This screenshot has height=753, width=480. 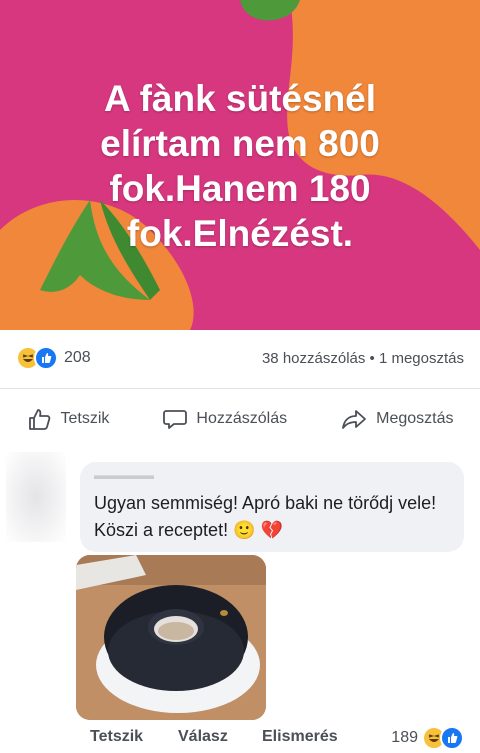 I want to click on comment-button-label: Hozzászólás, so click(x=242, y=418).